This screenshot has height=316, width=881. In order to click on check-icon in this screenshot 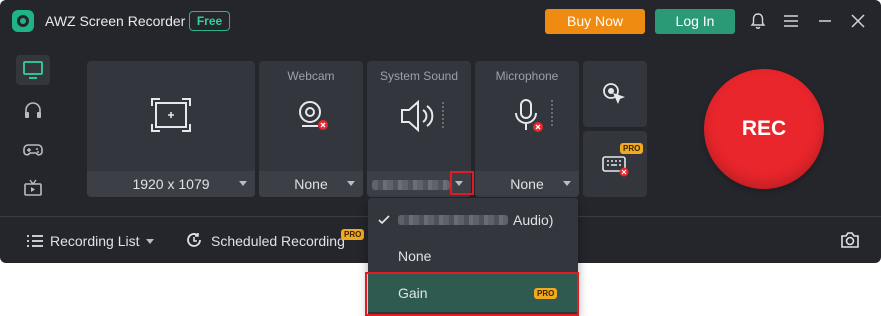, I will do `click(384, 220)`.